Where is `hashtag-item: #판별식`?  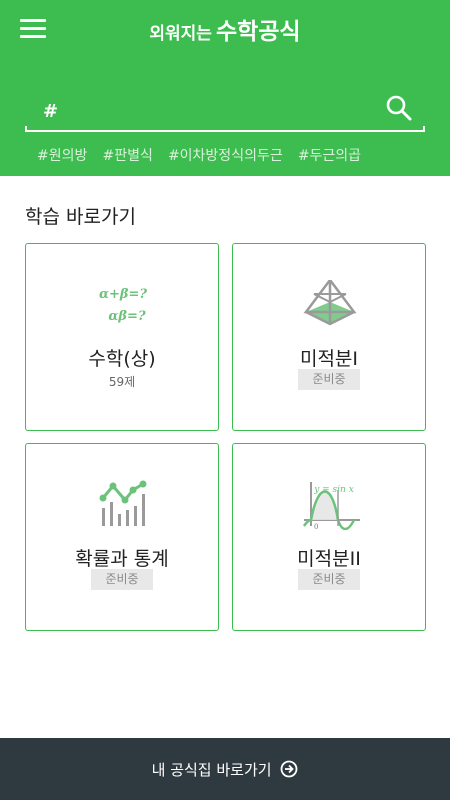 hashtag-item: #판별식 is located at coordinates (127, 155).